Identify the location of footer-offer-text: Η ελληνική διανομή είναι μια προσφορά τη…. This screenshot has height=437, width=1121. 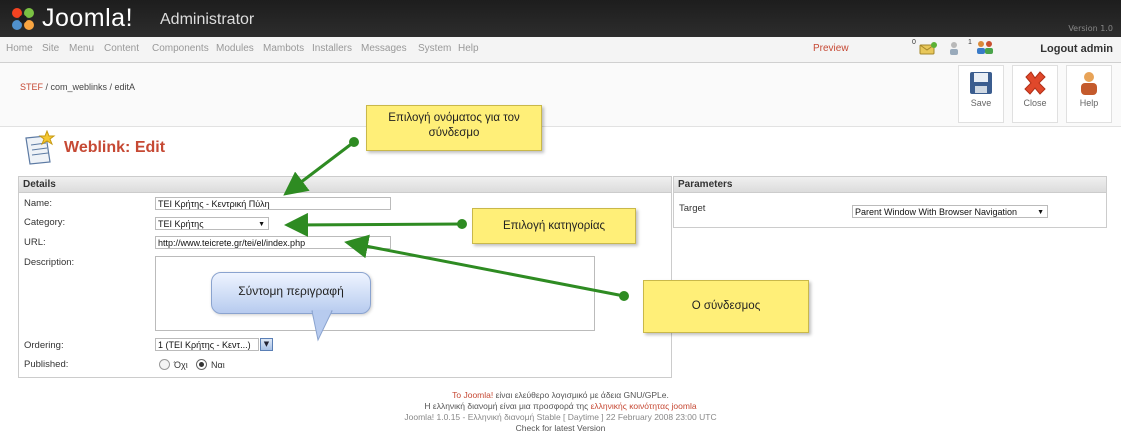
(507, 406).